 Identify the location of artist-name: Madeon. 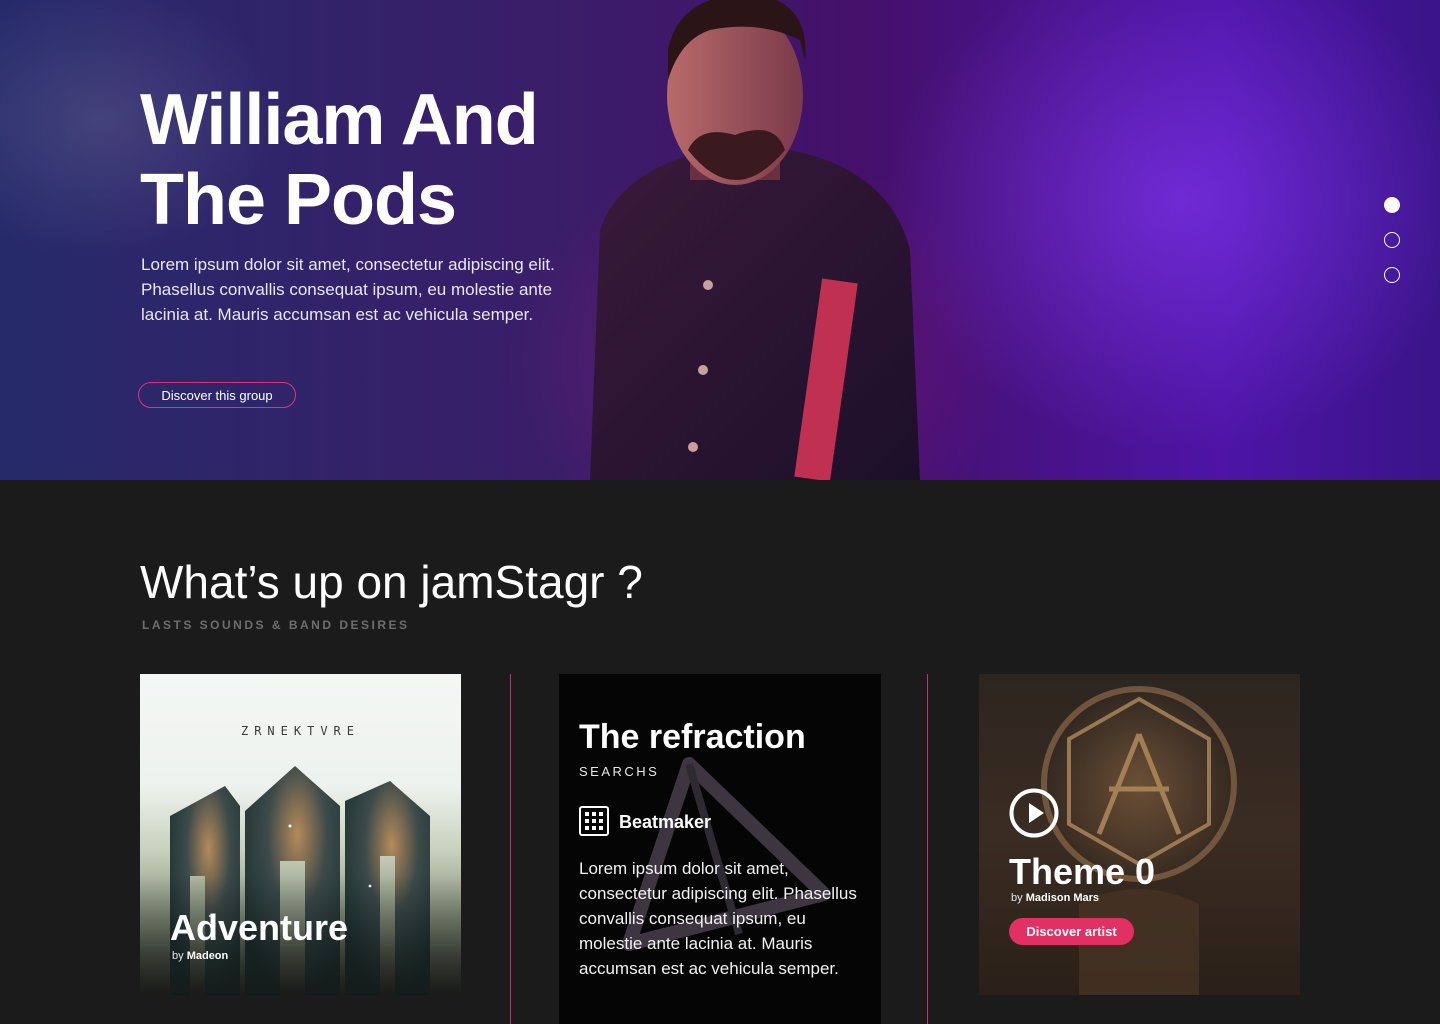
(208, 956).